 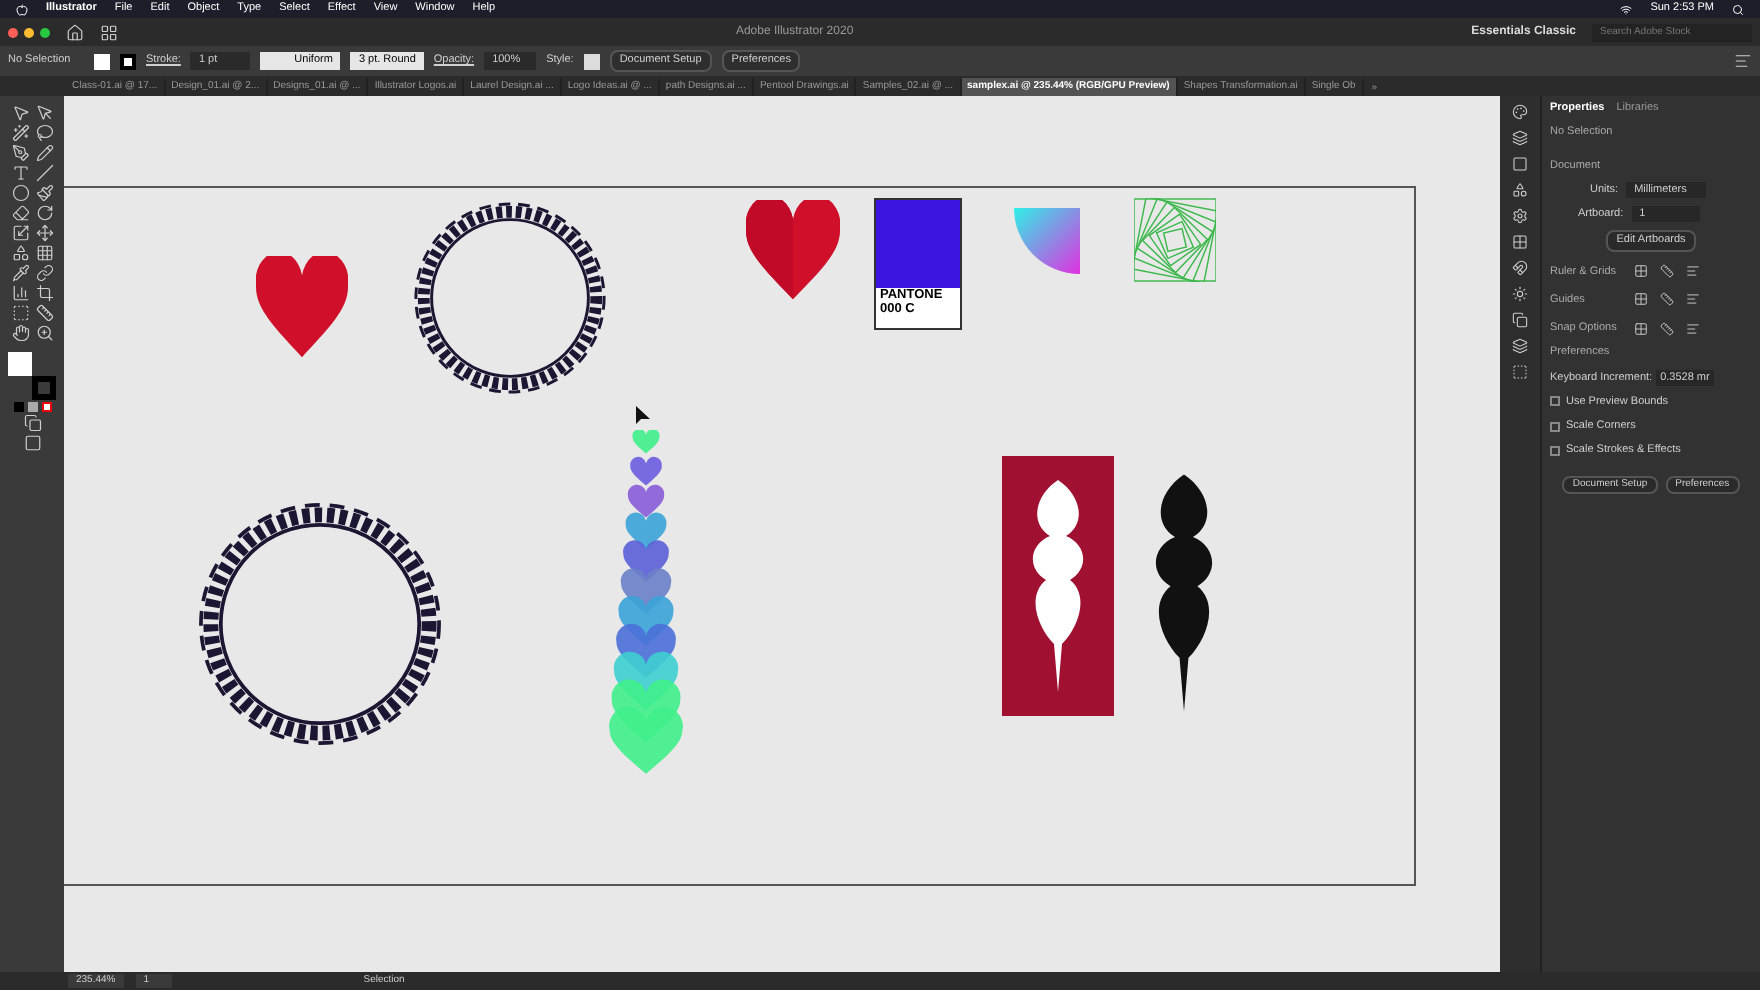 I want to click on close-window-button, so click(x=13, y=32).